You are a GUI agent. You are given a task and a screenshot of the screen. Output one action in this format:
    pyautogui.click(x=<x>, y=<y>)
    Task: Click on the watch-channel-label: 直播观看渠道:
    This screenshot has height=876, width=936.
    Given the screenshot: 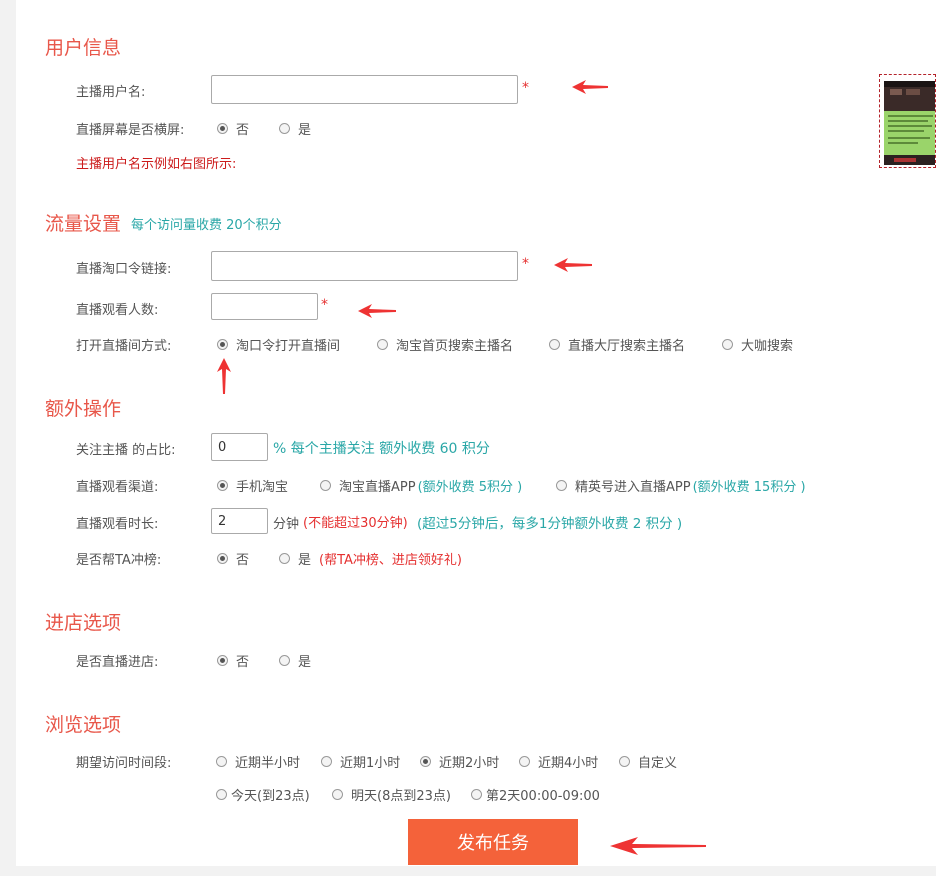 What is the action you would take?
    pyautogui.click(x=117, y=487)
    